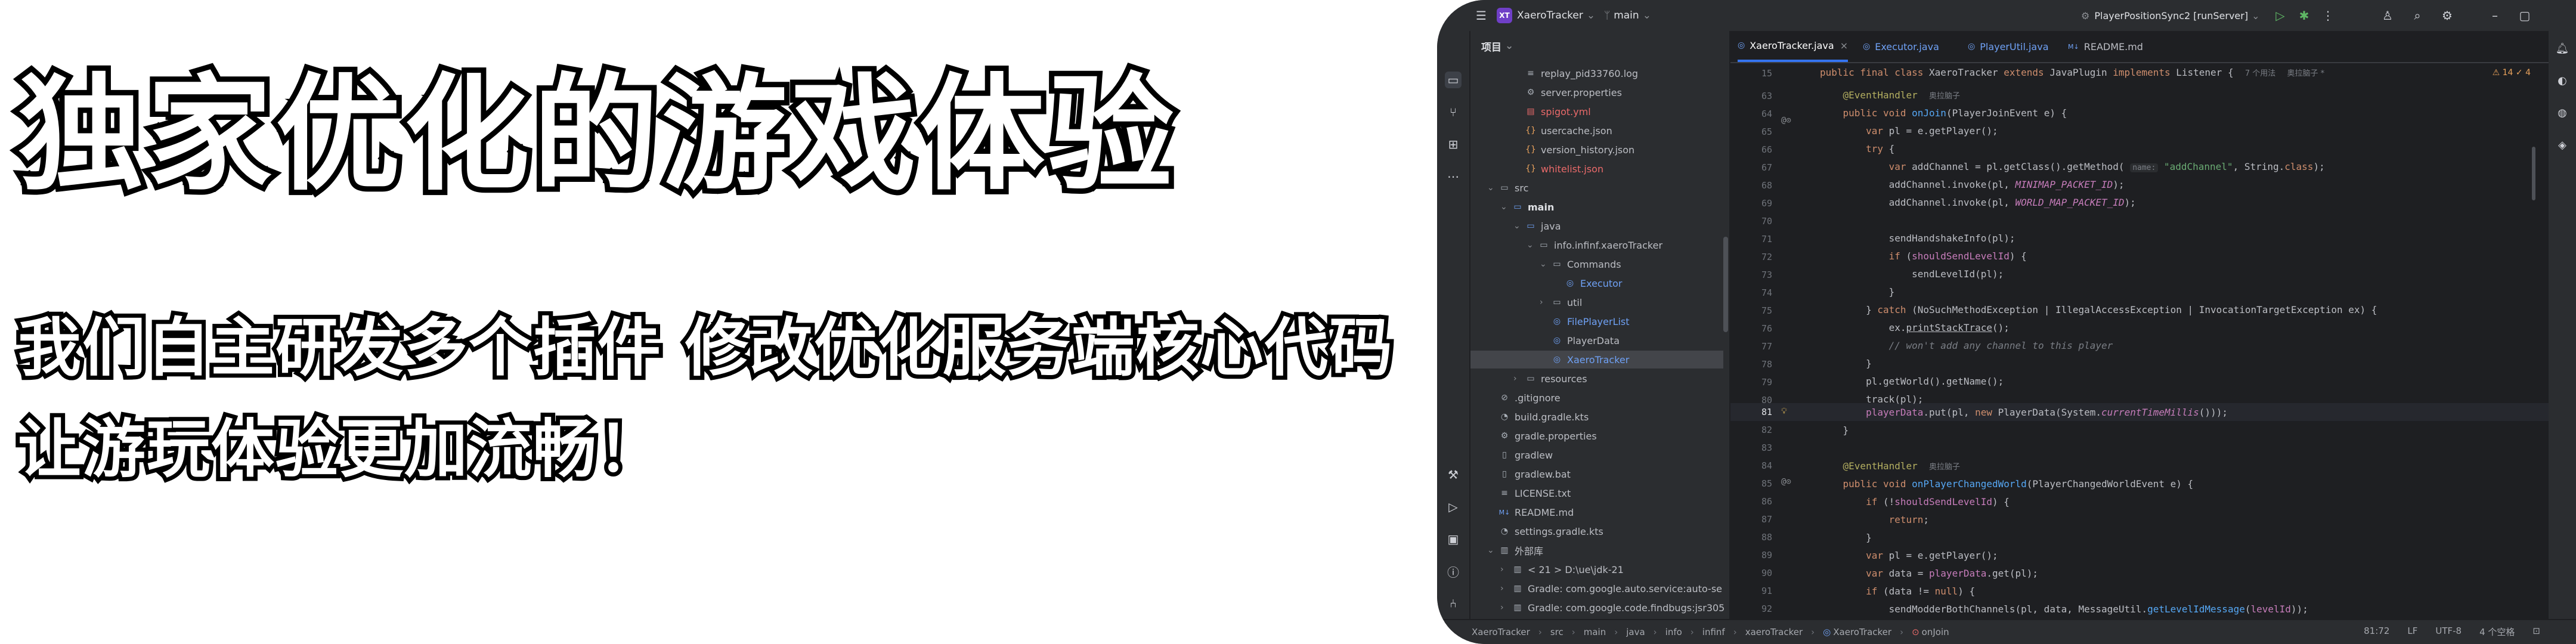 The height and width of the screenshot is (644, 2576). What do you see at coordinates (1725, 284) in the screenshot?
I see `project-scrollbar` at bounding box center [1725, 284].